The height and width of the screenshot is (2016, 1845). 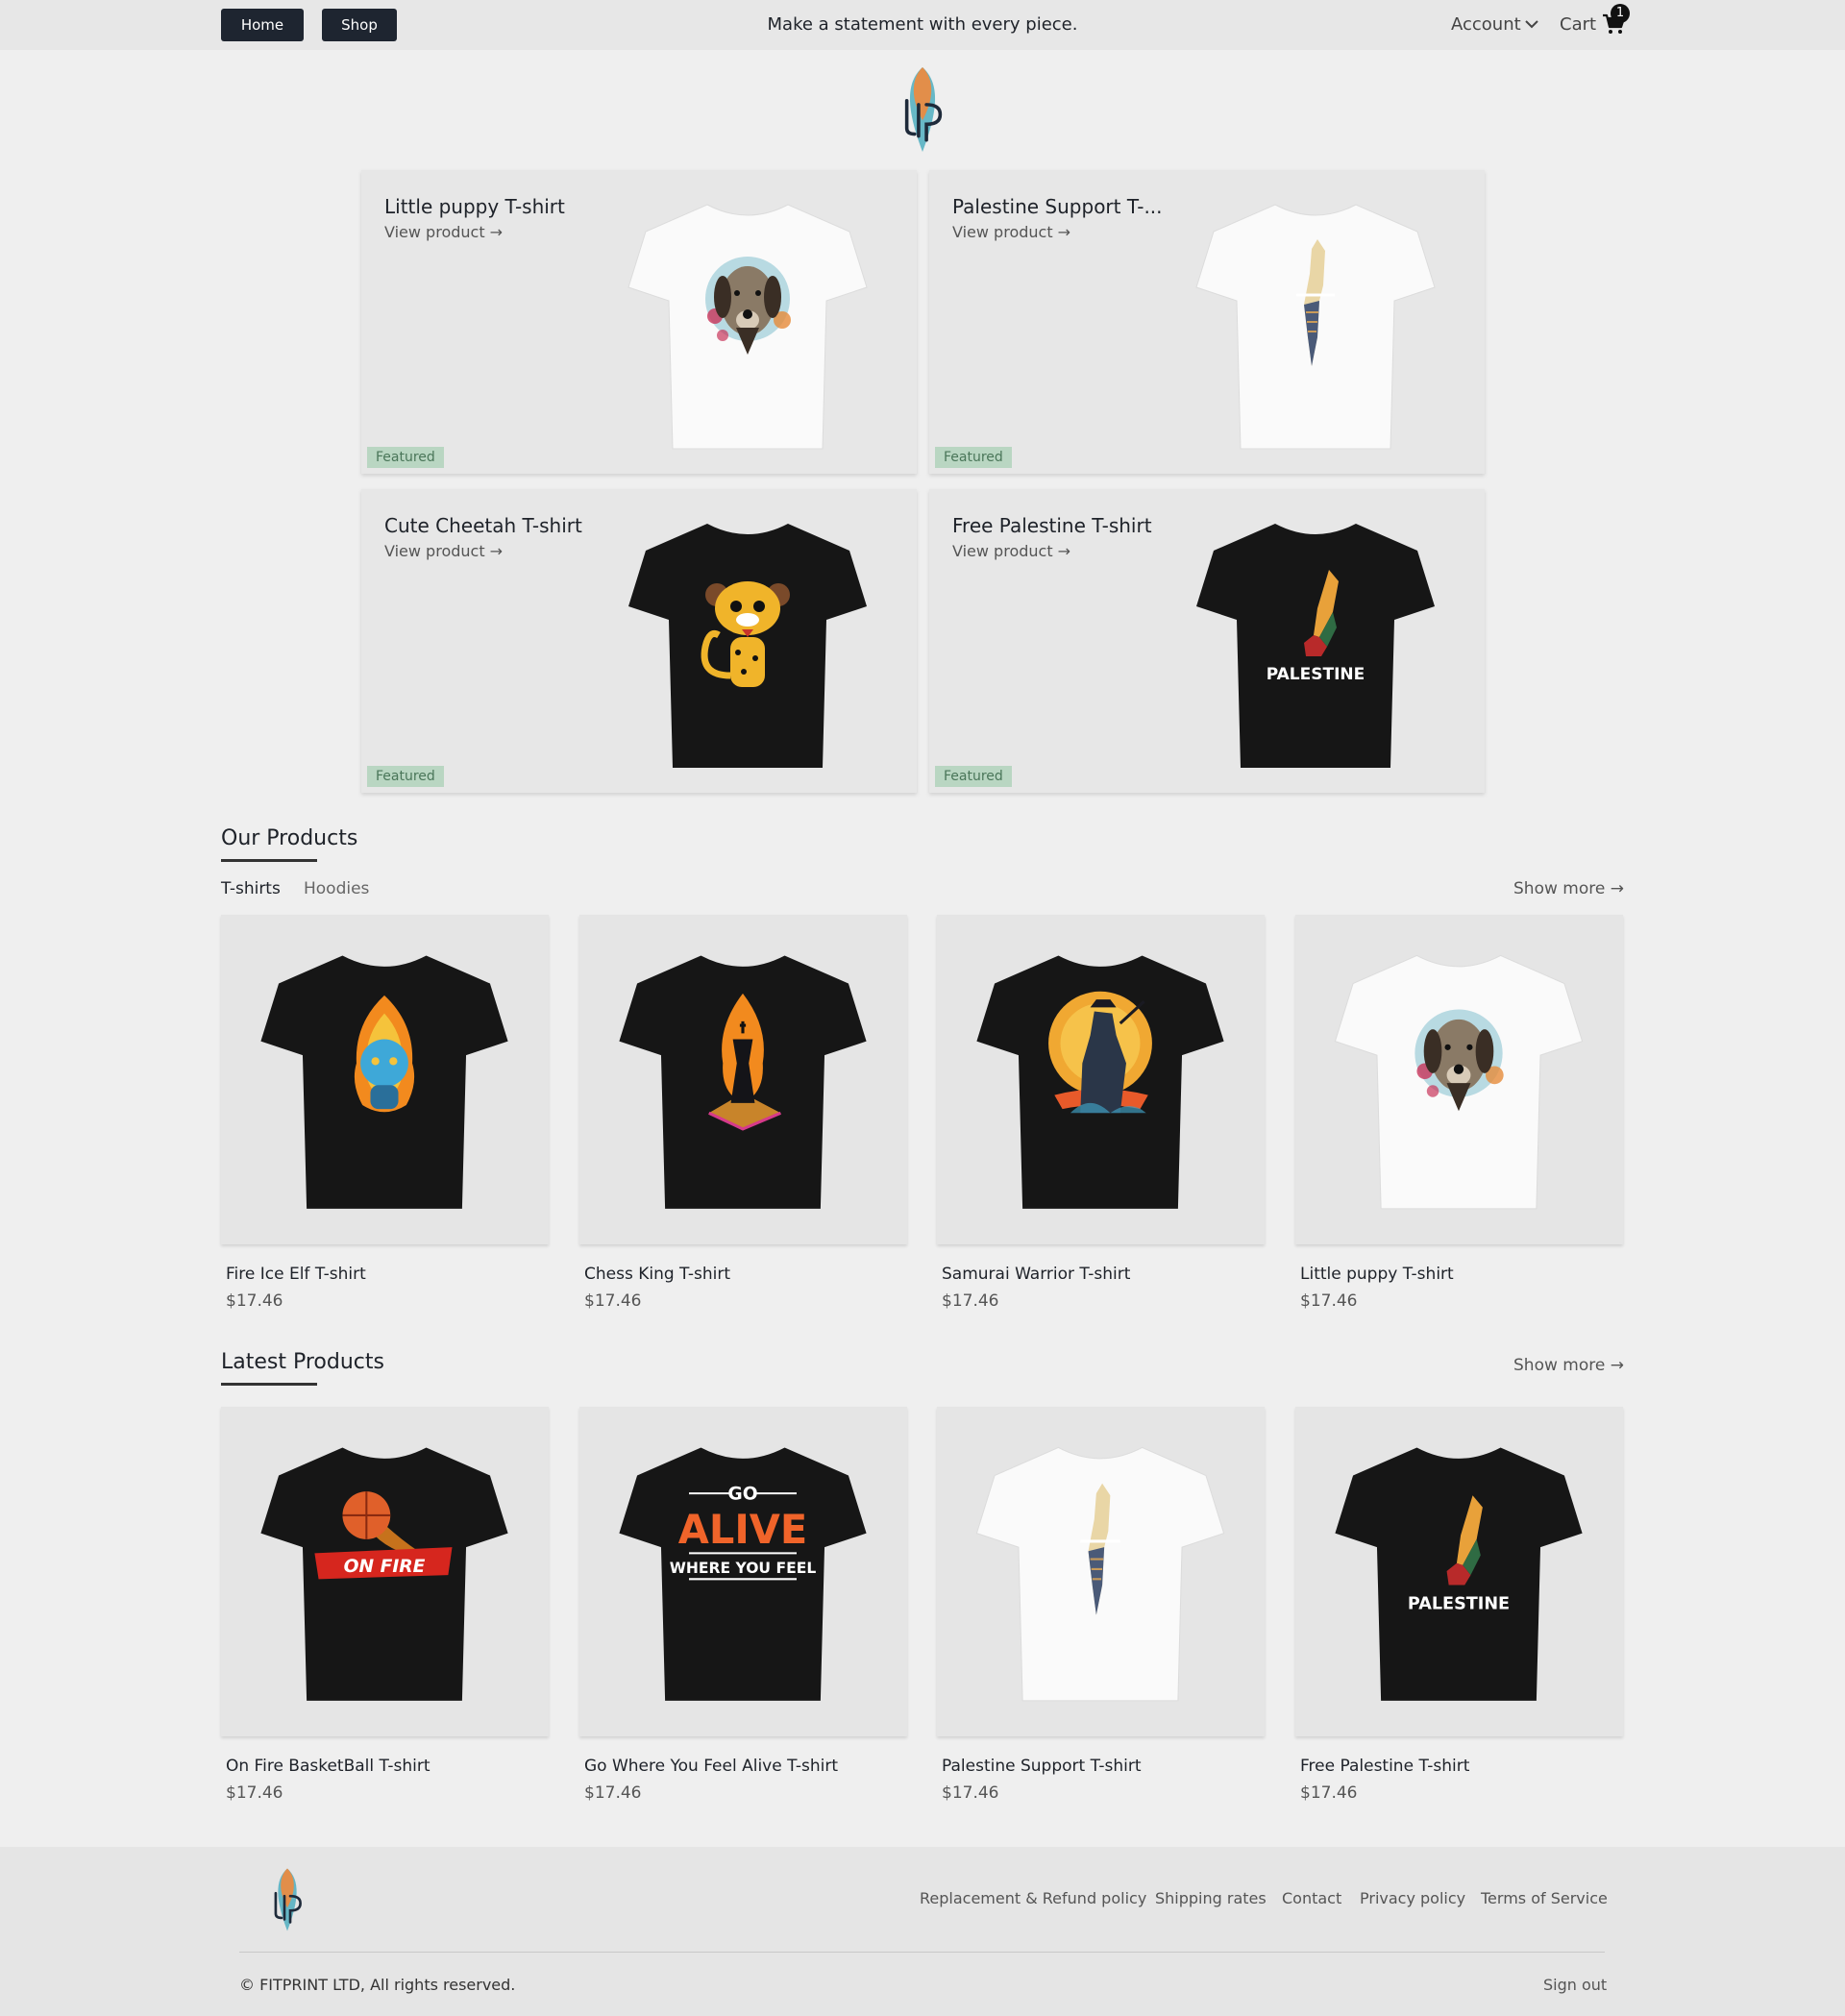 I want to click on print-text: GO, so click(x=742, y=1494).